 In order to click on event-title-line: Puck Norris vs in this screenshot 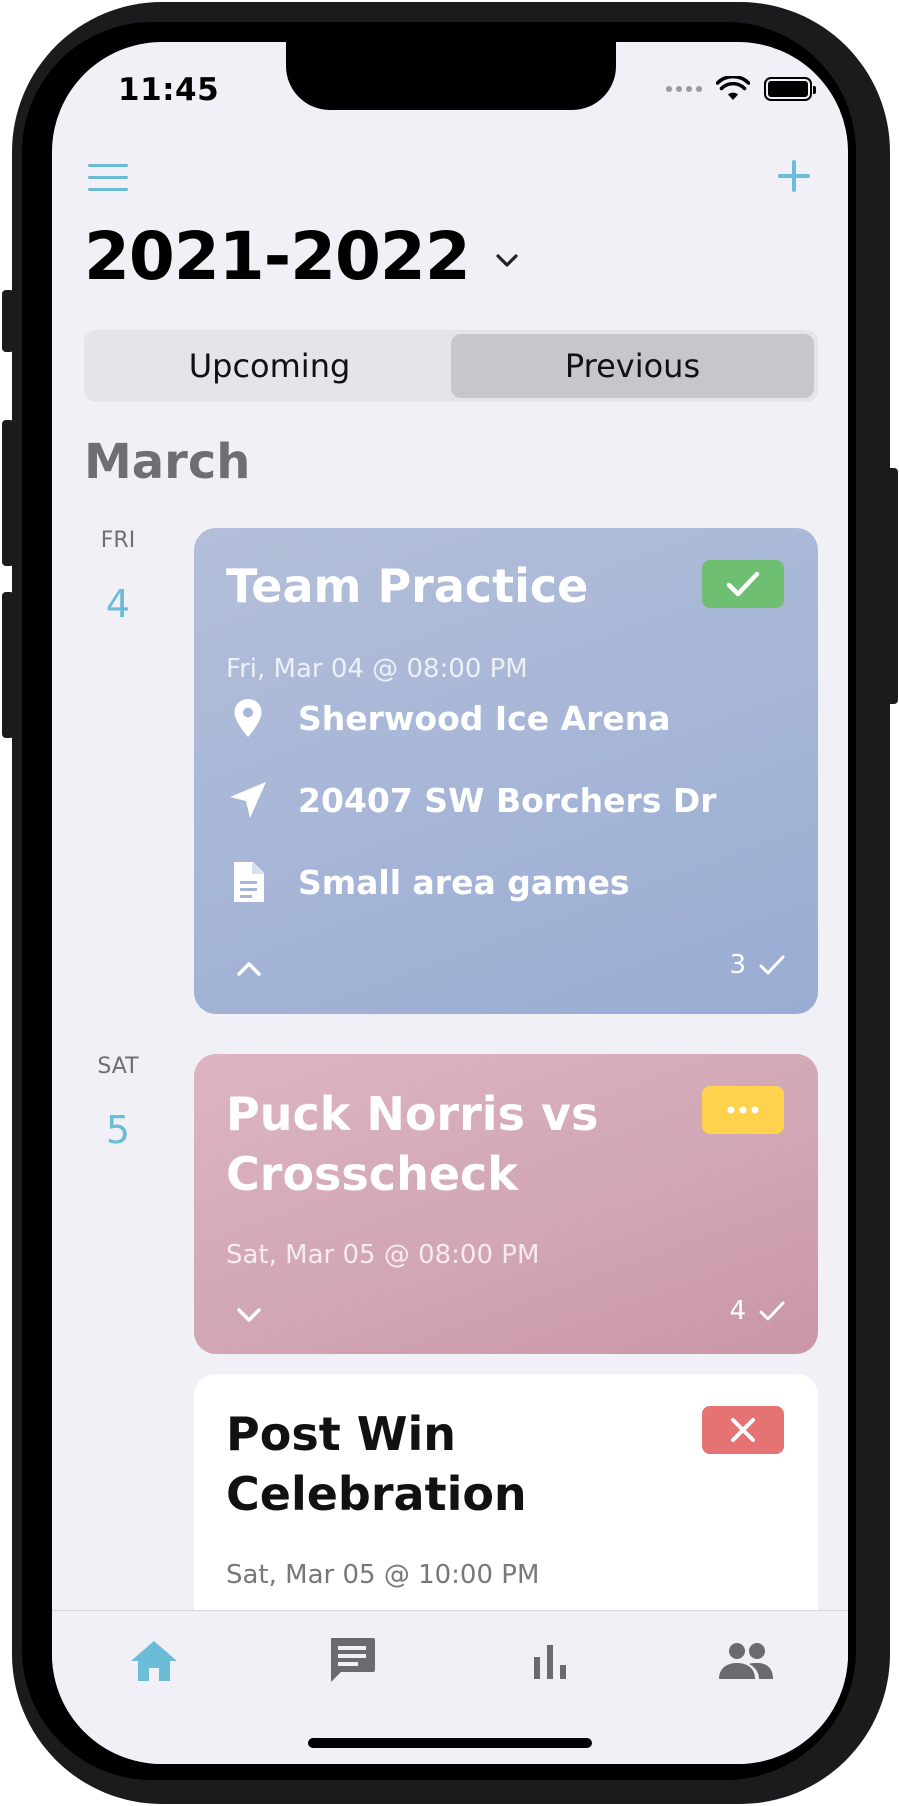, I will do `click(412, 1114)`.